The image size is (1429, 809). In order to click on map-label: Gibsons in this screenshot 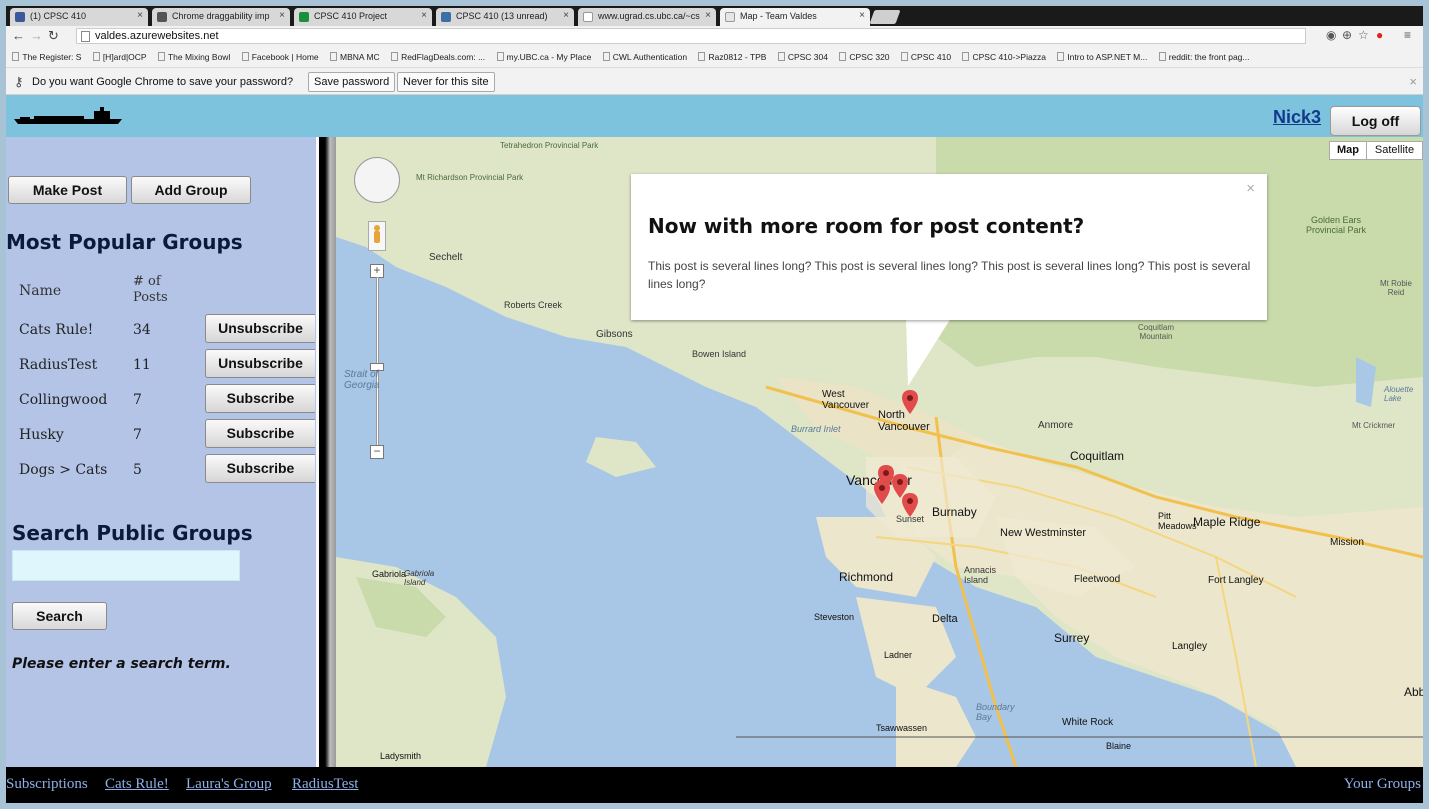, I will do `click(614, 334)`.